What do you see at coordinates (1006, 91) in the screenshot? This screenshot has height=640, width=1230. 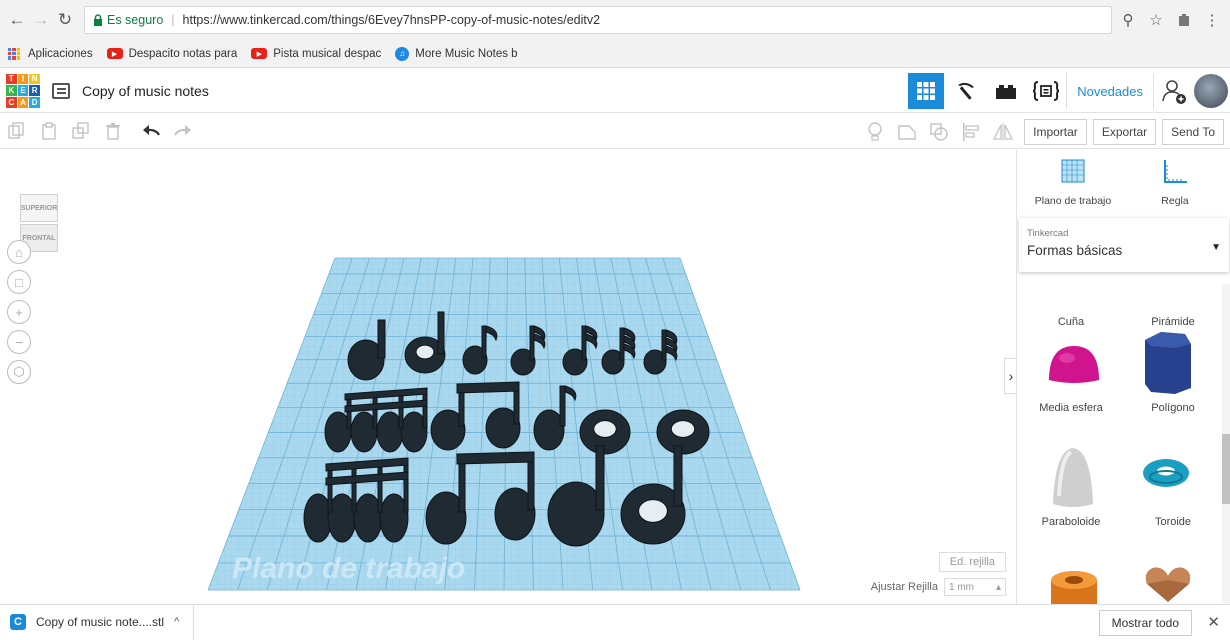 I see `lego-bricks-button` at bounding box center [1006, 91].